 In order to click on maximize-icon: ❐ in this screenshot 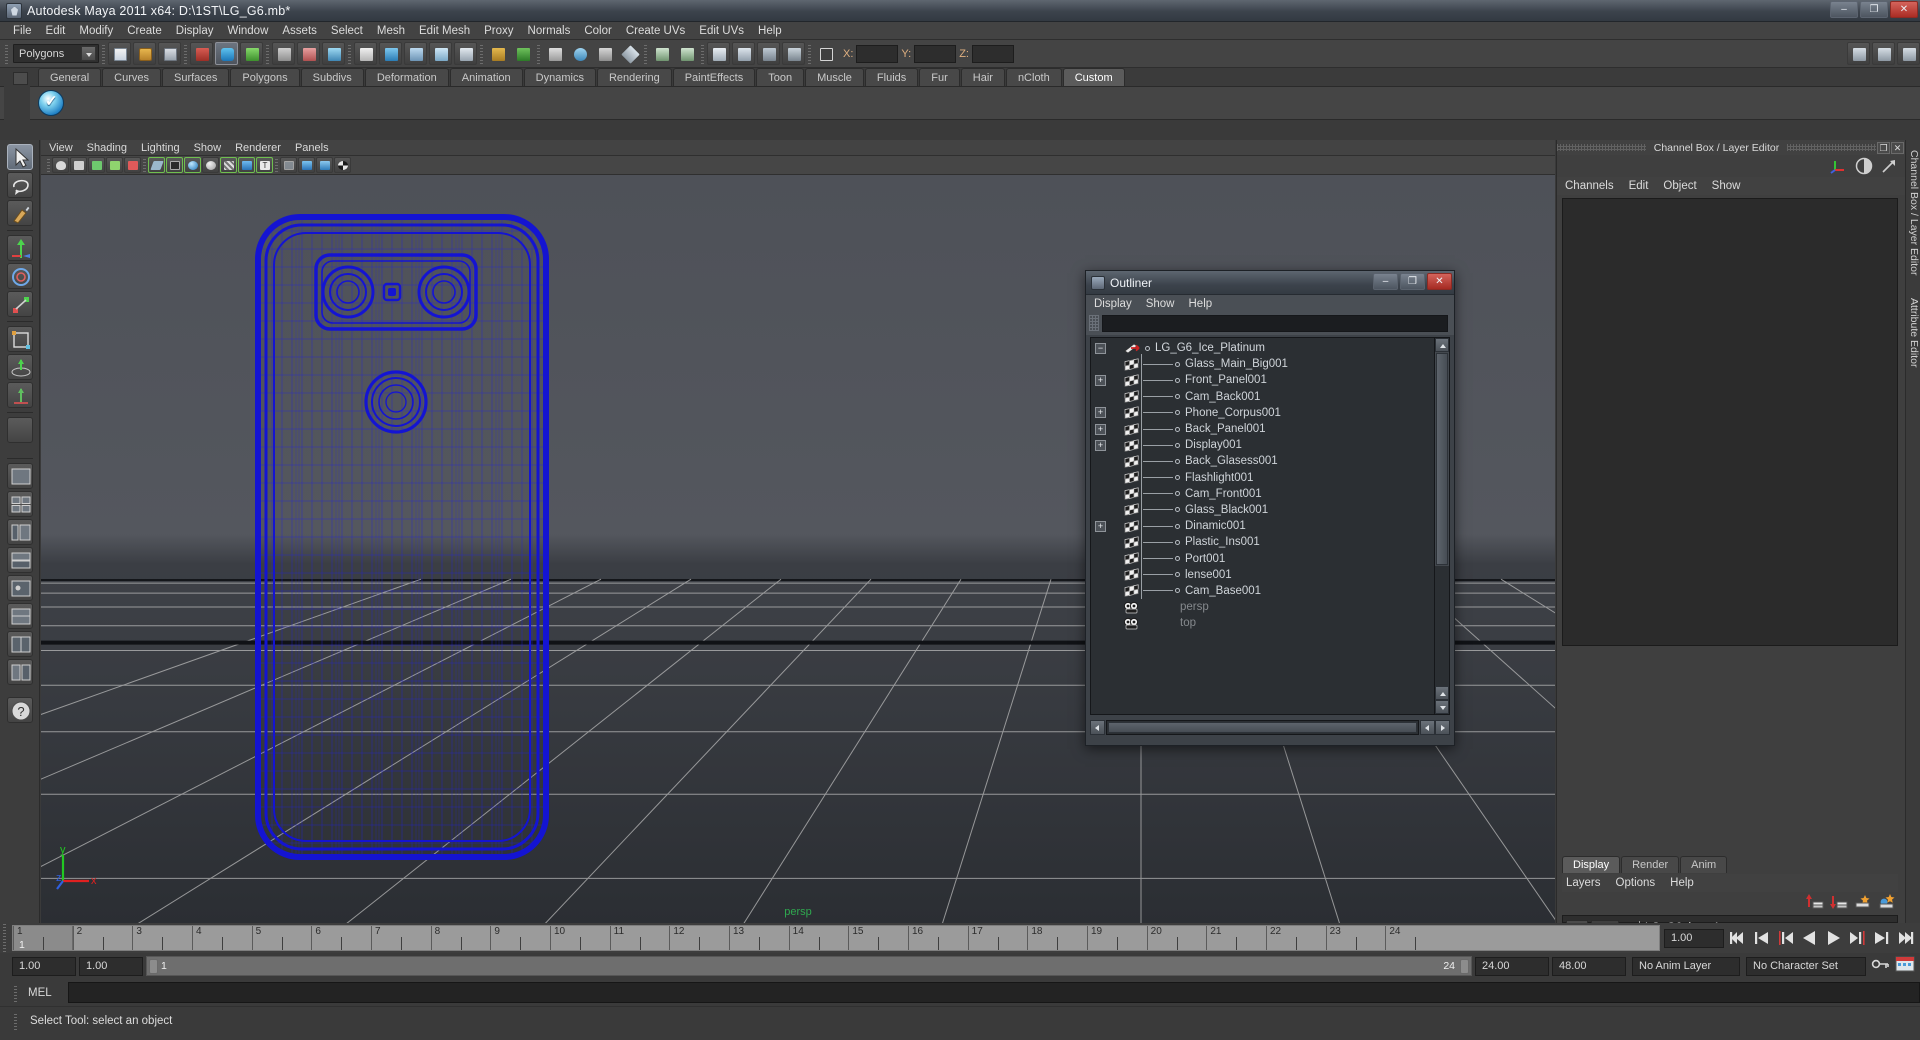, I will do `click(1874, 9)`.